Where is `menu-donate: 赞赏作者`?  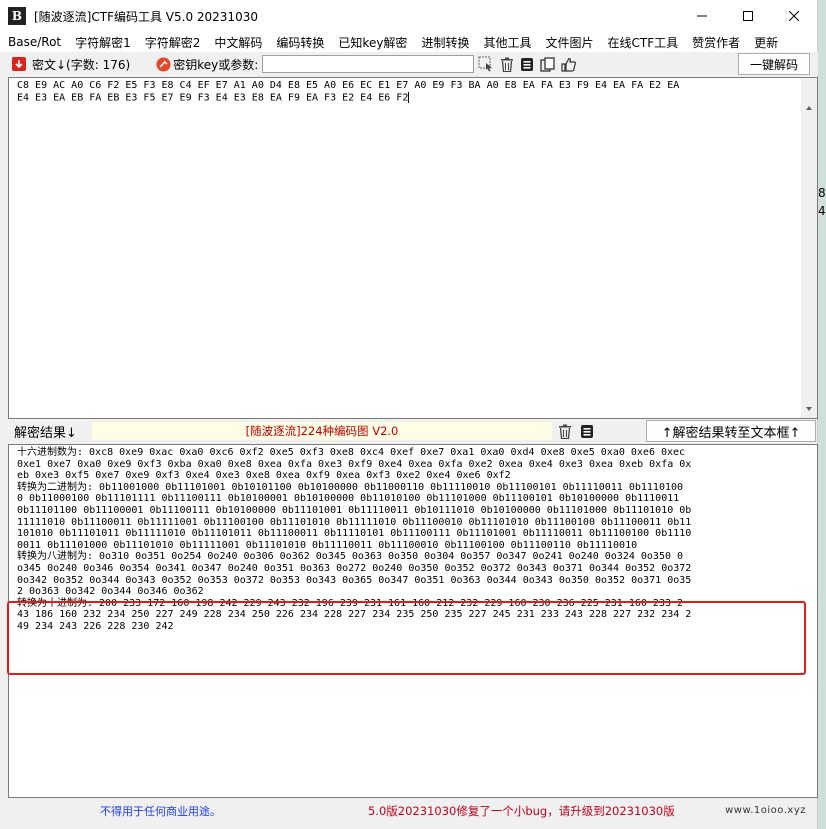 menu-donate: 赞赏作者 is located at coordinates (716, 42).